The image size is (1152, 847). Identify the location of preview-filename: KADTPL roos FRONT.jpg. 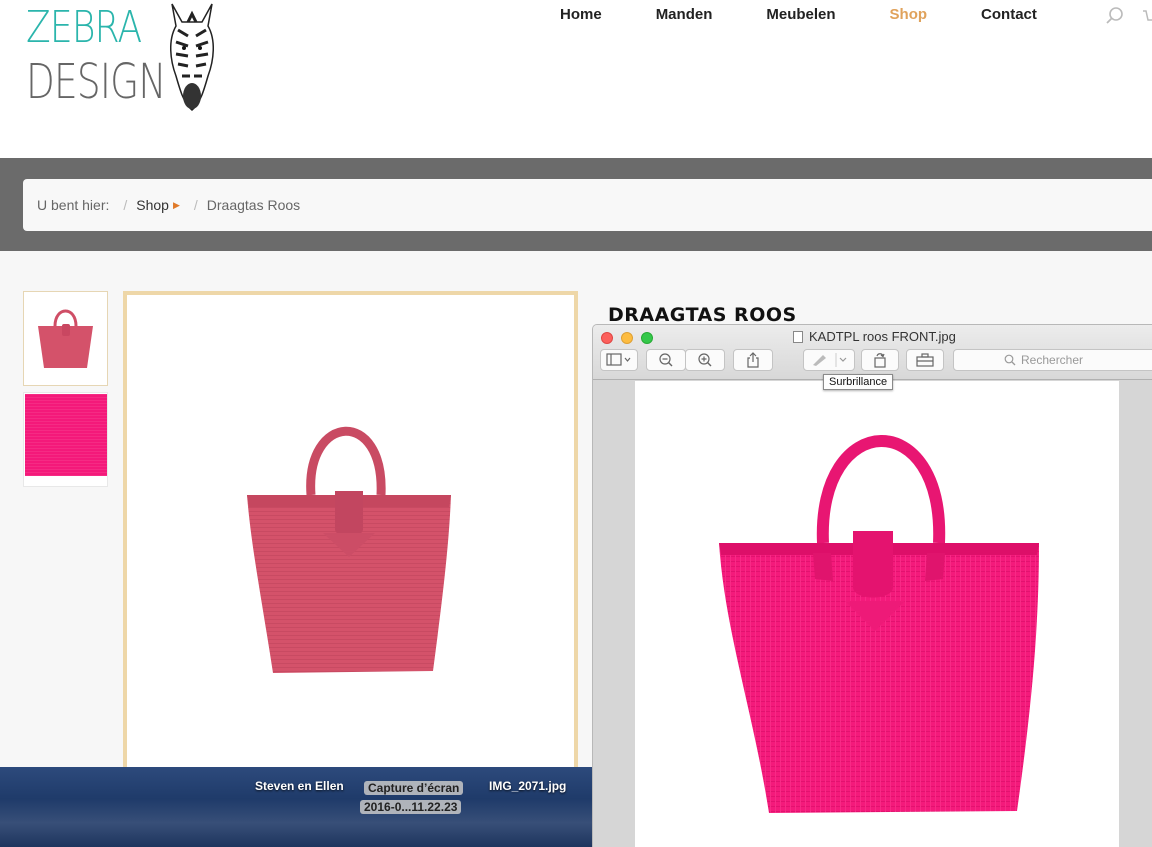
(882, 336).